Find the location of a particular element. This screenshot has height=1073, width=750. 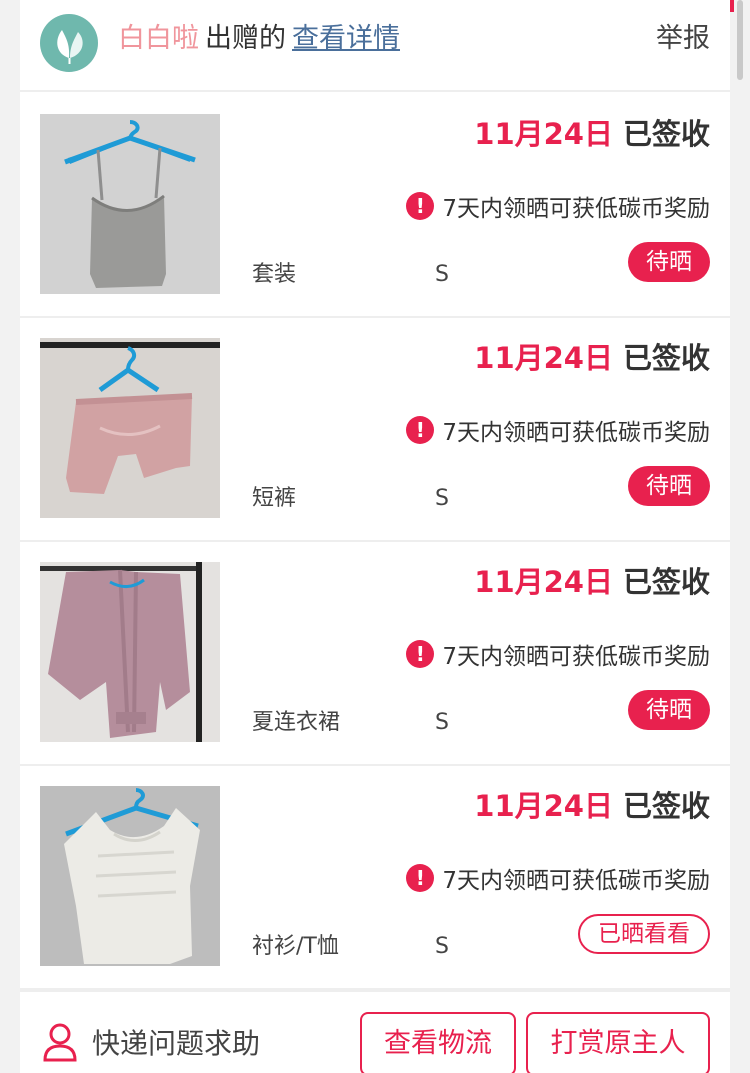

card-footer: 快递问题求助 查看物流 打赏原主人 is located at coordinates (375, 1031).